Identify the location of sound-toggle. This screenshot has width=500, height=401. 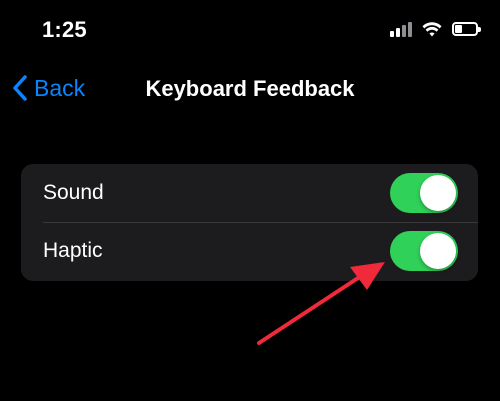
(424, 193).